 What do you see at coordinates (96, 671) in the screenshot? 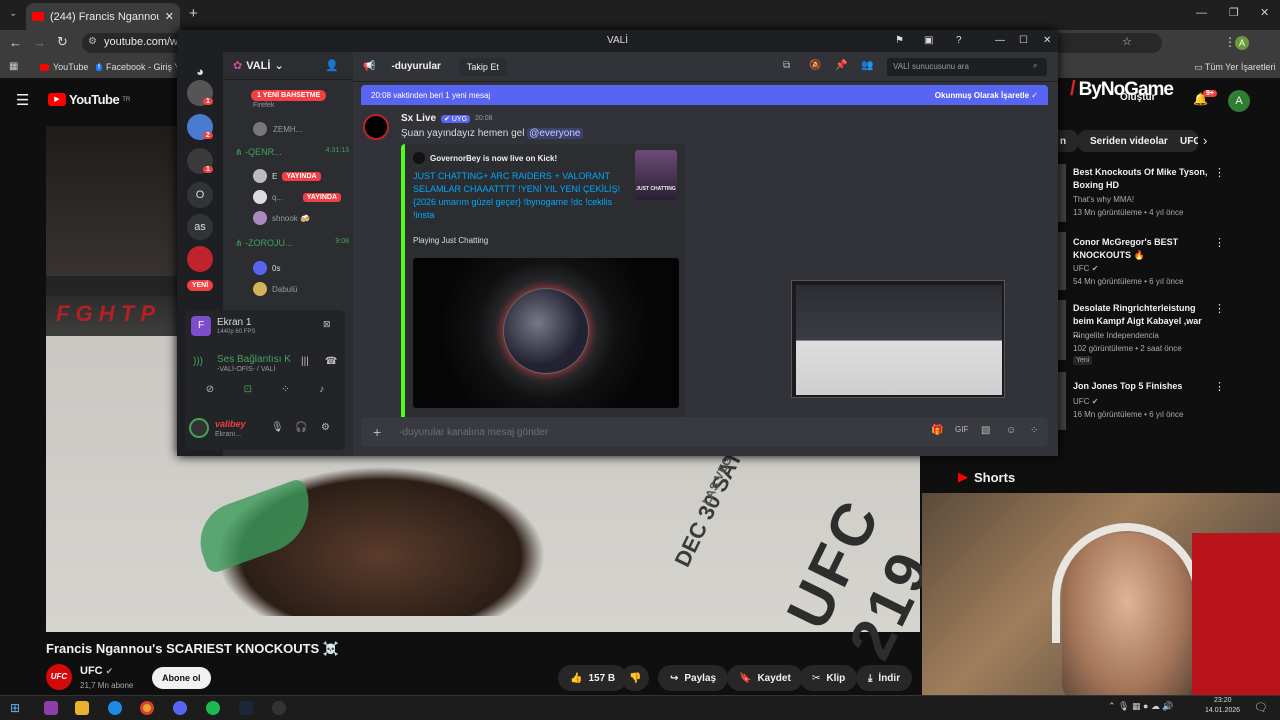
I see `channel-name: UFC ✔` at bounding box center [96, 671].